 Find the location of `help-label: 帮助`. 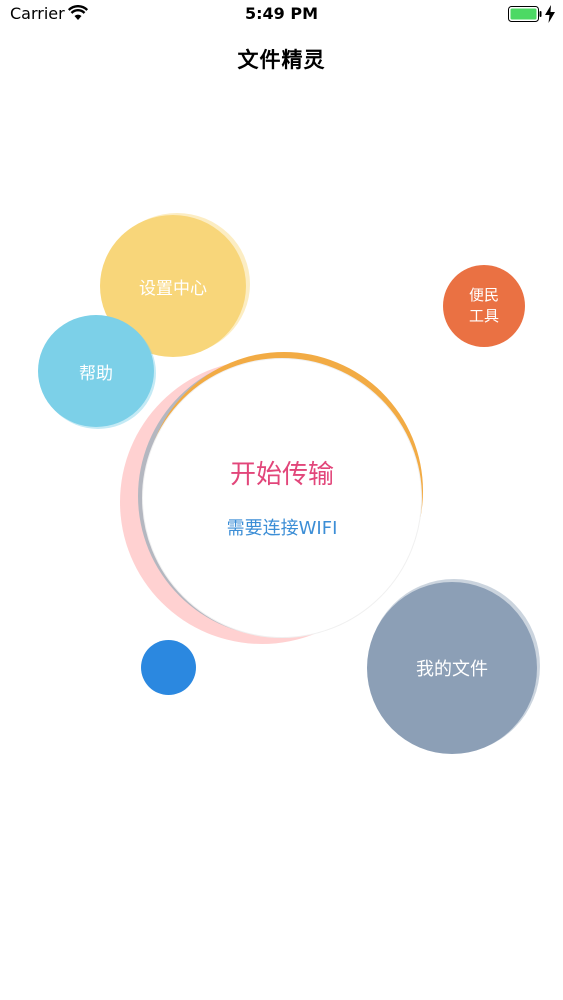

help-label: 帮助 is located at coordinates (96, 373).